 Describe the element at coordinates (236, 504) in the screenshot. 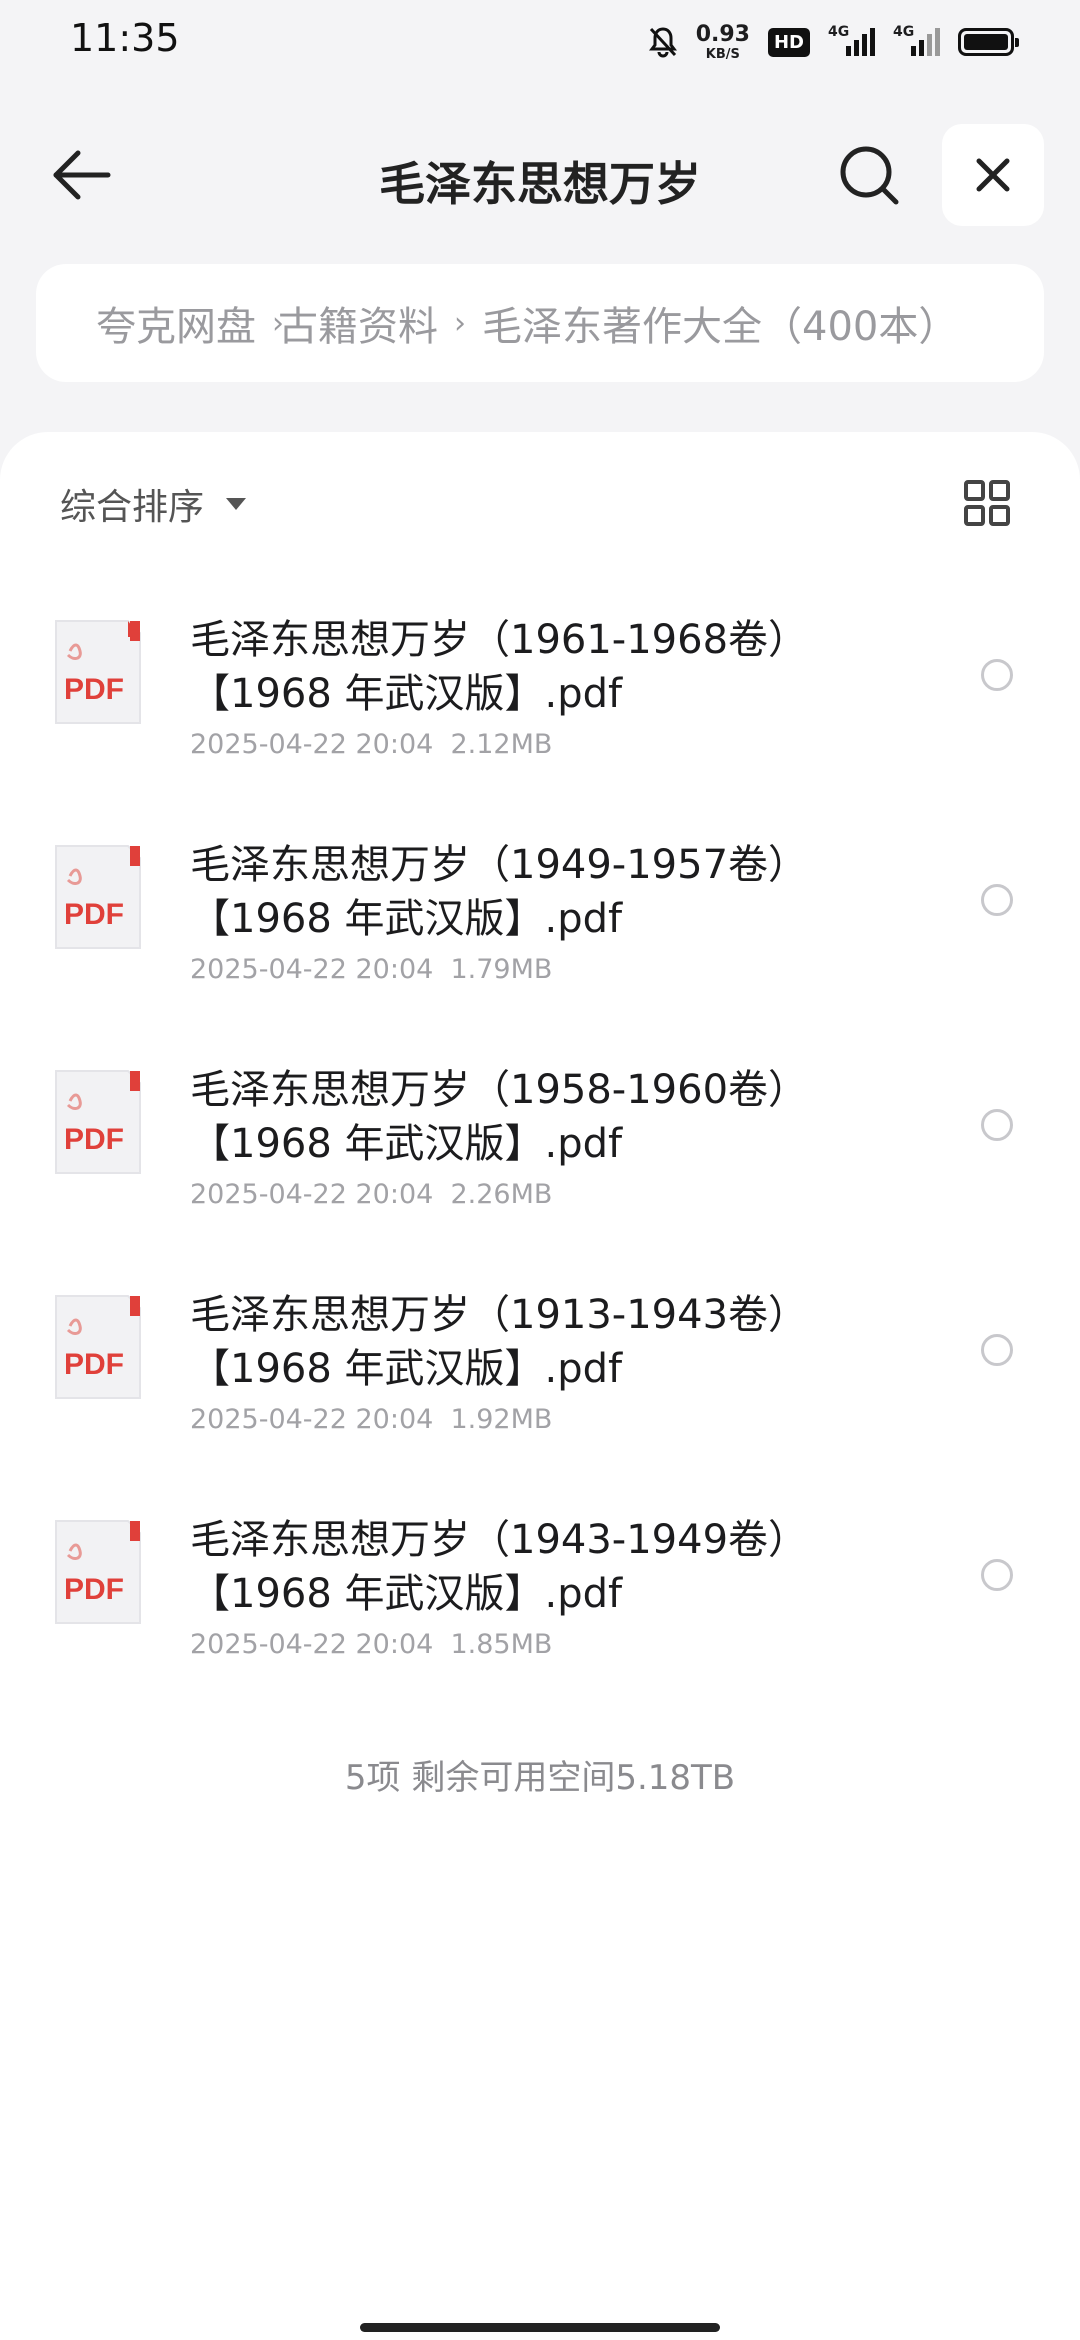

I see `caret-down-icon` at that location.